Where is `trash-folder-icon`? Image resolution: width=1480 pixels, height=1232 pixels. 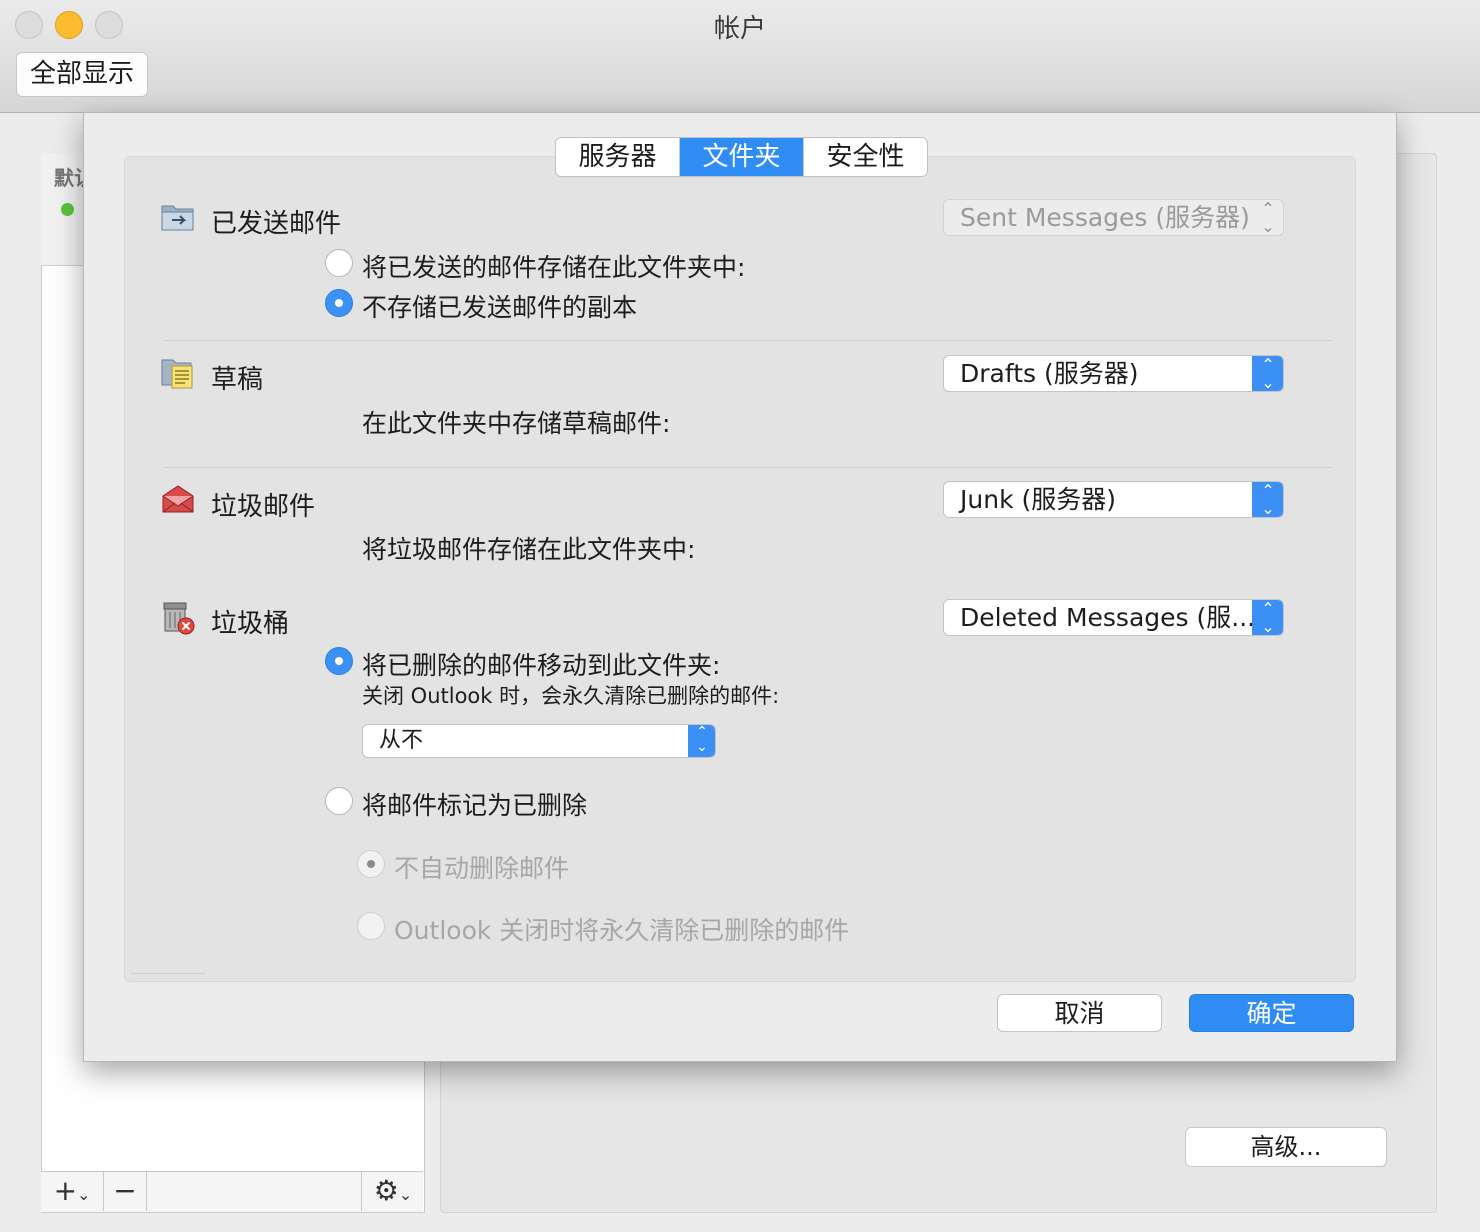
trash-folder-icon is located at coordinates (177, 617).